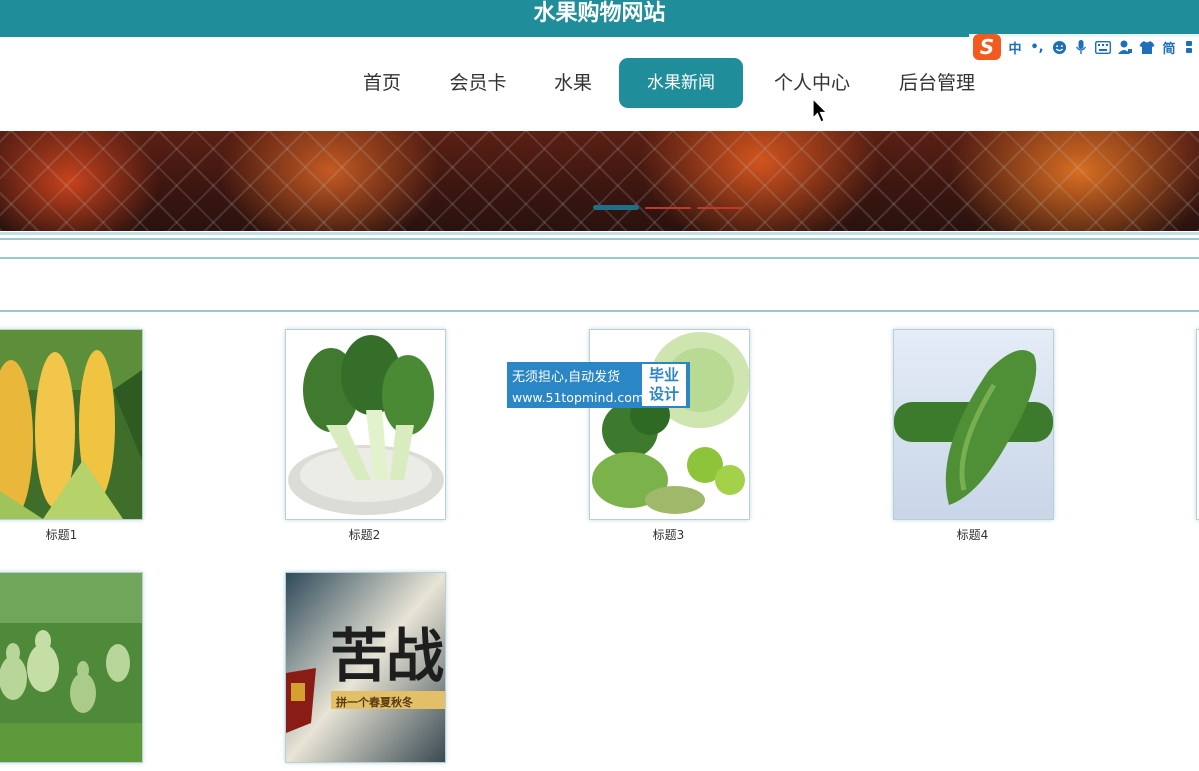 The width and height of the screenshot is (1199, 771). Describe the element at coordinates (1081, 47) in the screenshot. I see `microphone-icon` at that location.